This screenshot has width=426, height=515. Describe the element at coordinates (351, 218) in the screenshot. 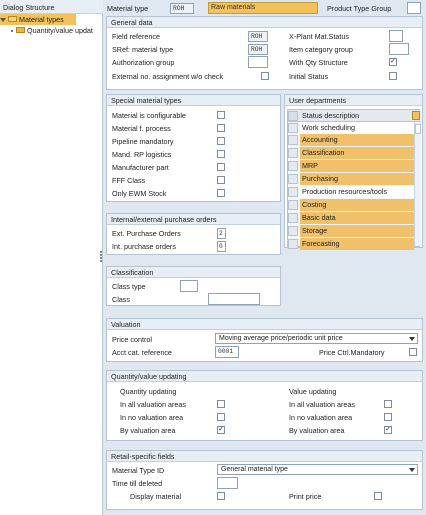

I see `department-row: Basic data` at that location.